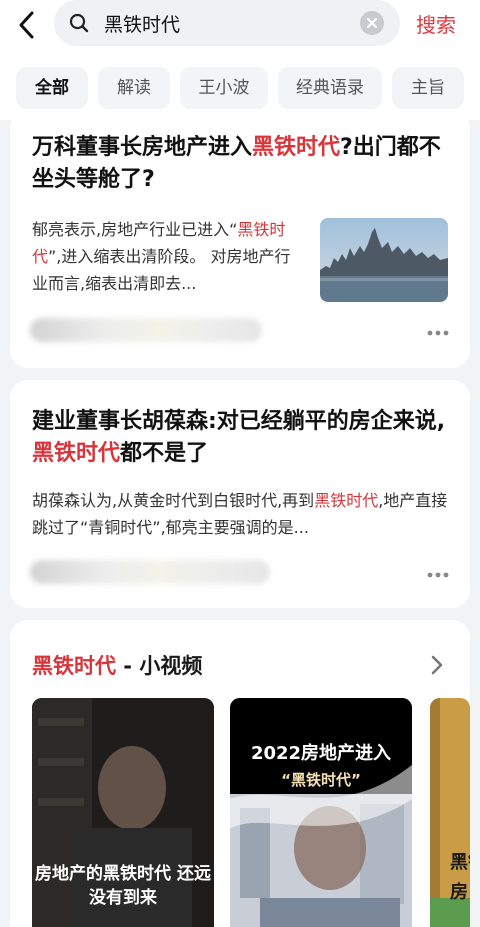 Image resolution: width=480 pixels, height=927 pixels. Describe the element at coordinates (134, 88) in the screenshot. I see `tab-interpretation: 解读` at that location.